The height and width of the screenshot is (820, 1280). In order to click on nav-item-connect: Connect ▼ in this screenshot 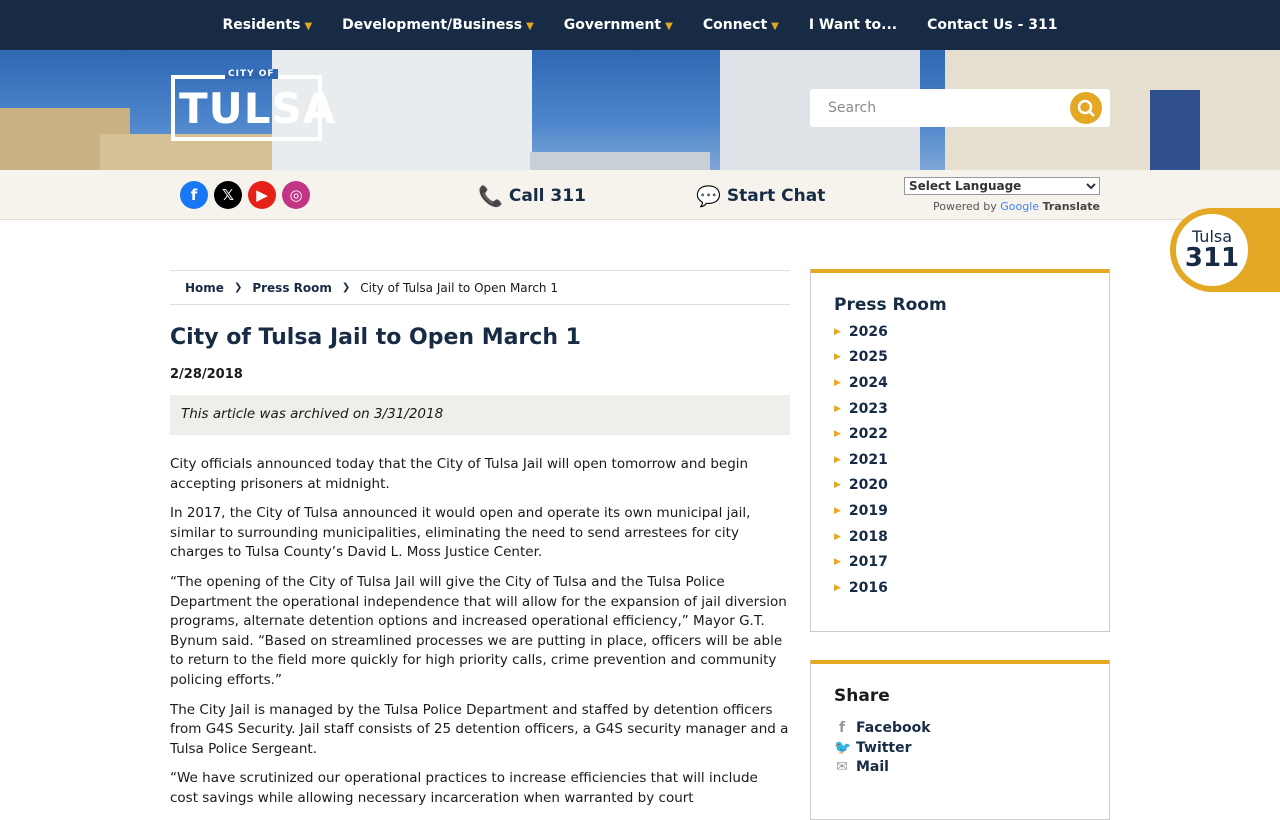, I will do `click(741, 25)`.